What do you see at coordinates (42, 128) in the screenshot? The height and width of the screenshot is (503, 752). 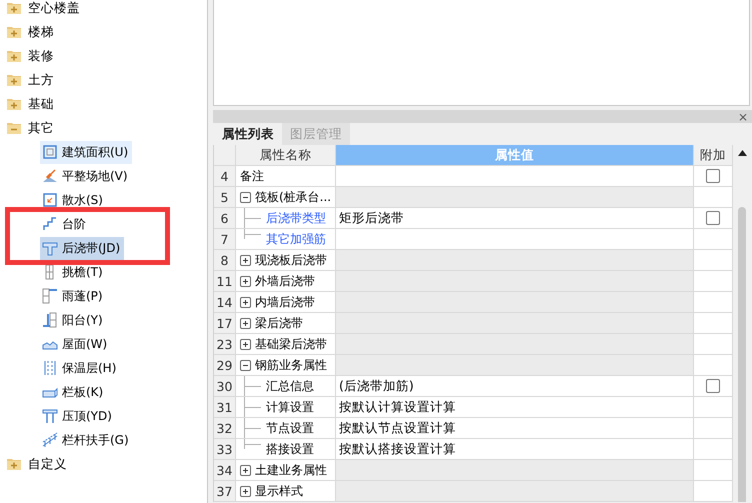 I see `tree-item: 其它` at bounding box center [42, 128].